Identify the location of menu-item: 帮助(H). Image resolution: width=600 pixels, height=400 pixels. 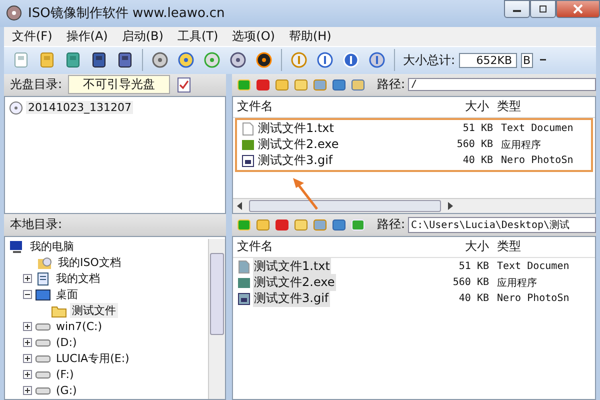
(310, 36).